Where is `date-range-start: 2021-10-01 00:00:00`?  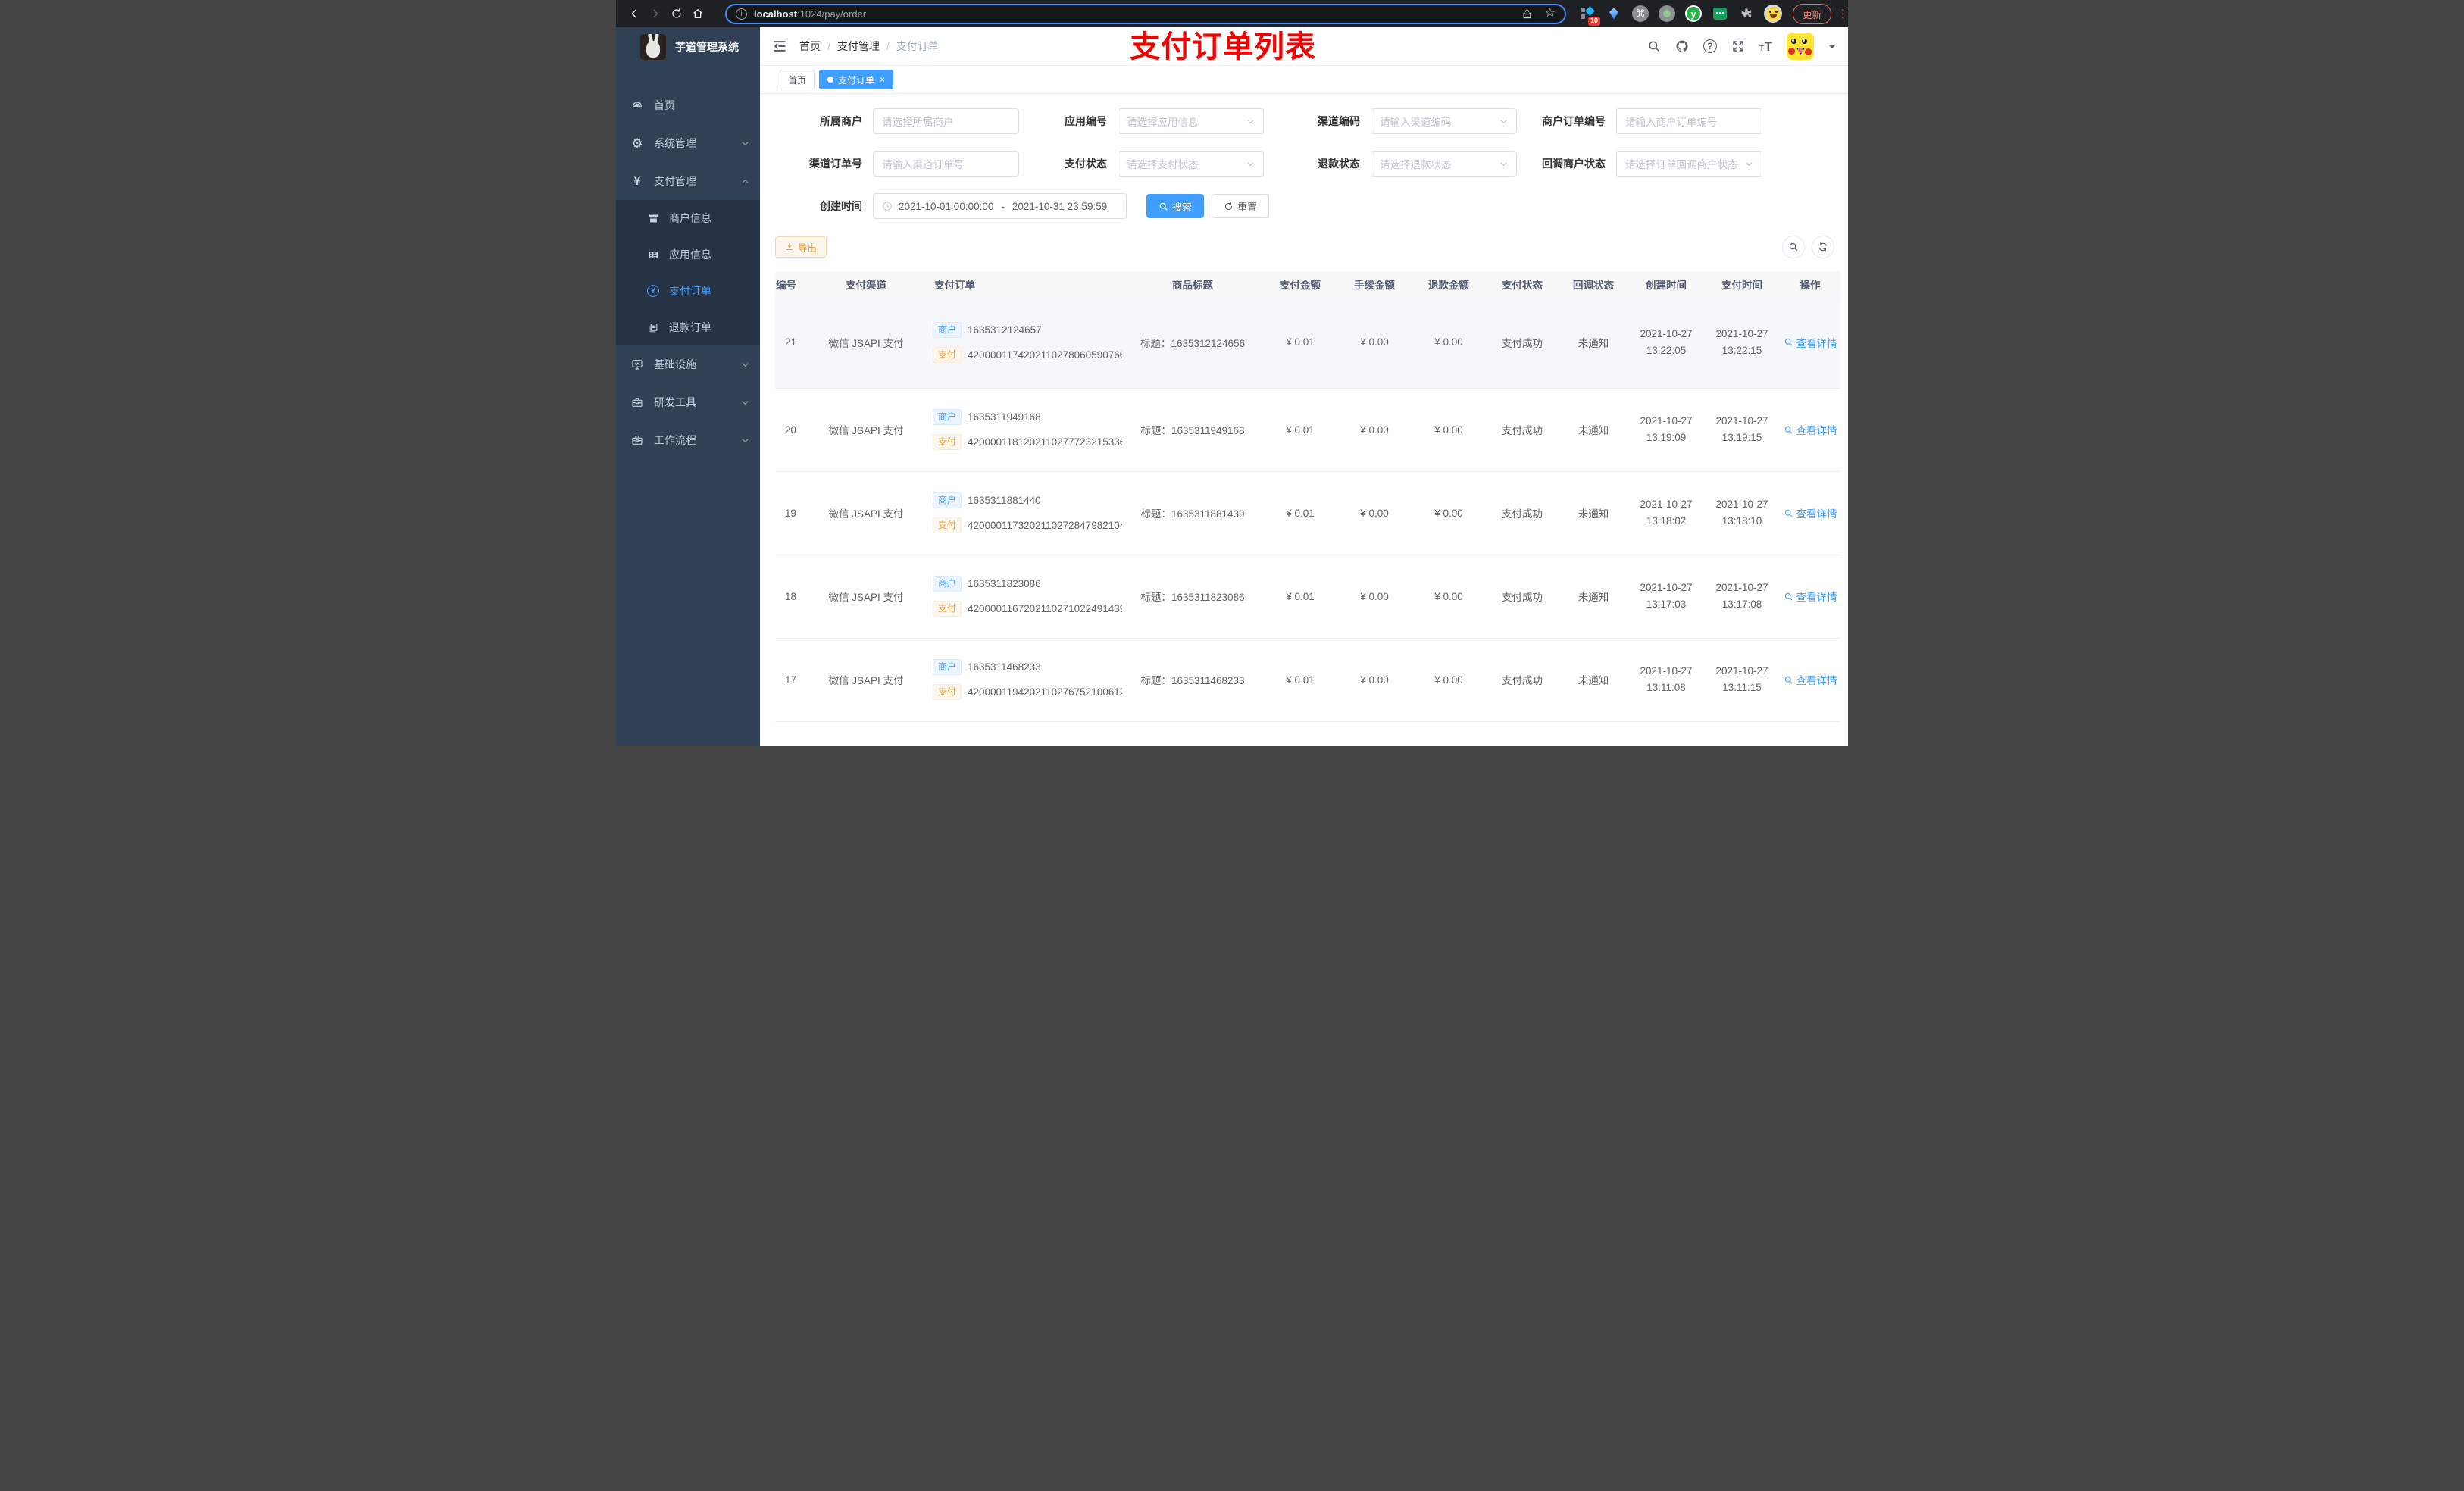 date-range-start: 2021-10-01 00:00:00 is located at coordinates (946, 206).